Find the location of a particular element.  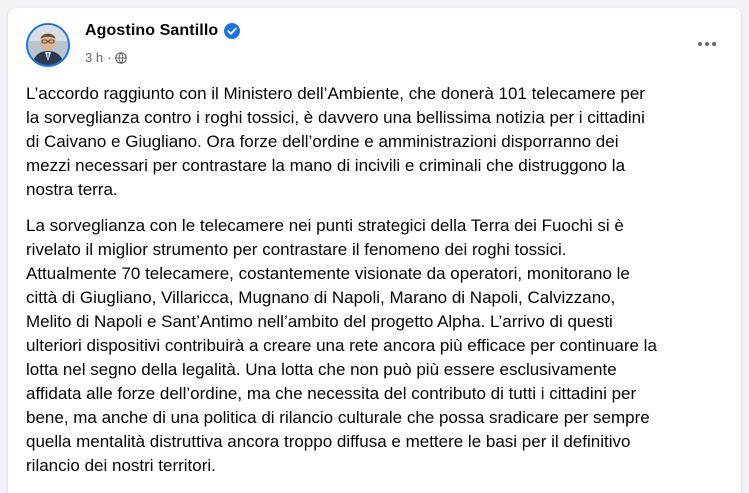

more-options-icon is located at coordinates (707, 44).